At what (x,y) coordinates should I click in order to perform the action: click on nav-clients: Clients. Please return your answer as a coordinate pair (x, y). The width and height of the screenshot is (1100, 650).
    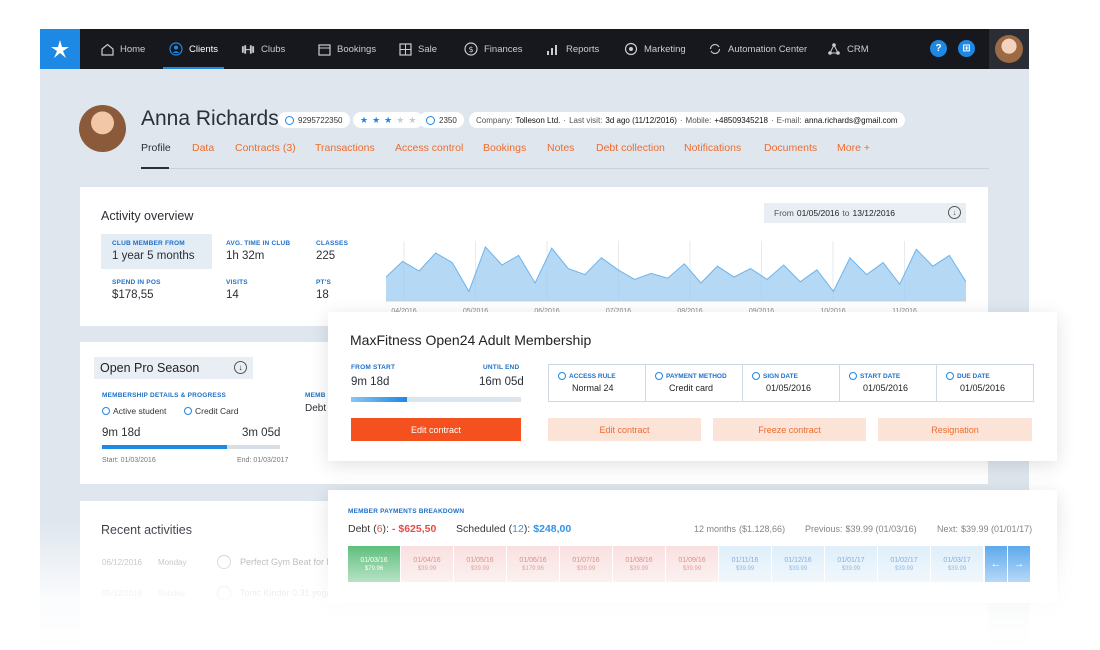
    Looking at the image, I should click on (193, 49).